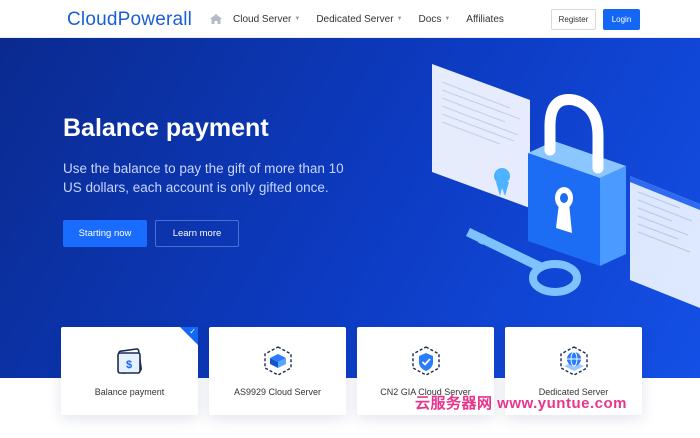 This screenshot has width=700, height=438. I want to click on register-button: Register, so click(573, 19).